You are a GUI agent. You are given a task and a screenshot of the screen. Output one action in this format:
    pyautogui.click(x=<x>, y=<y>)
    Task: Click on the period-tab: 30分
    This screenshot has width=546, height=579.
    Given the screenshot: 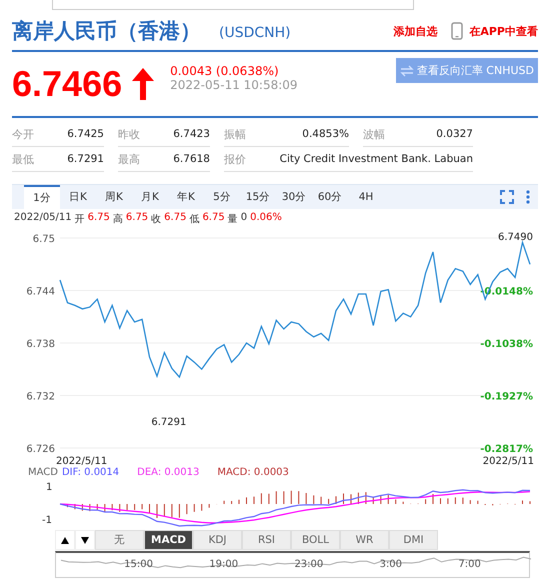 What is the action you would take?
    pyautogui.click(x=294, y=197)
    